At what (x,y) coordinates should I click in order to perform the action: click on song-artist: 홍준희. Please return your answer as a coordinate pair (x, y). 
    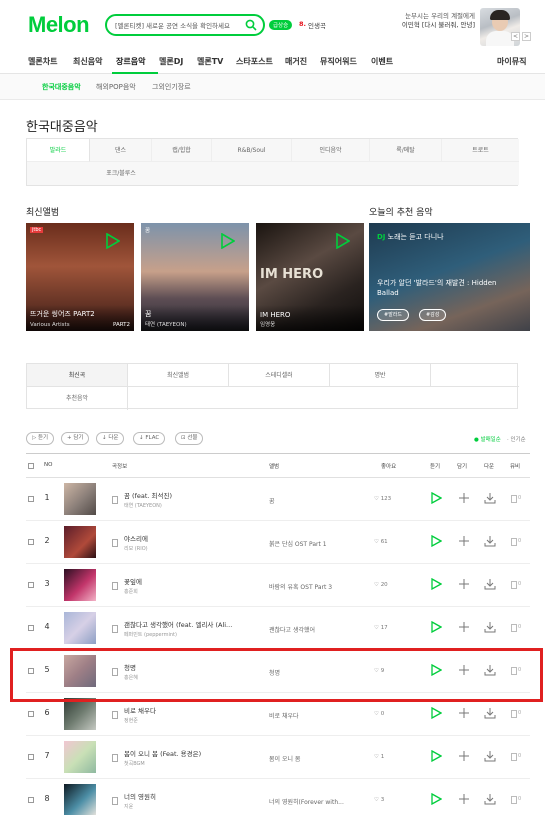
    Looking at the image, I should click on (131, 591).